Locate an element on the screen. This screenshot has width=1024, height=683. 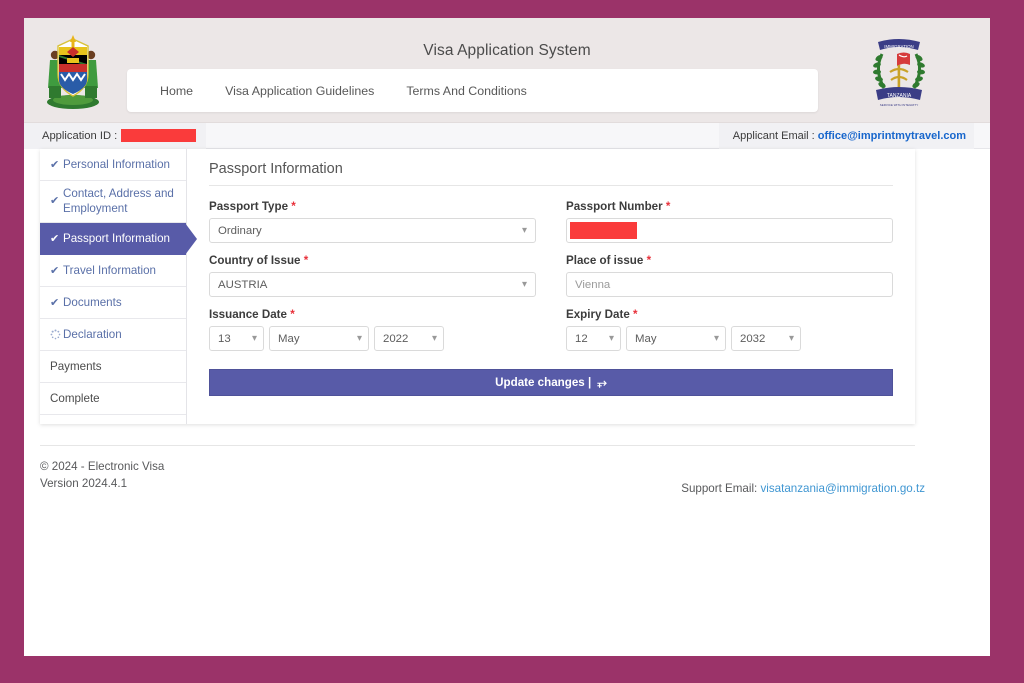
sidebar-item-personal-information: ✔ Personal Information is located at coordinates (113, 165).